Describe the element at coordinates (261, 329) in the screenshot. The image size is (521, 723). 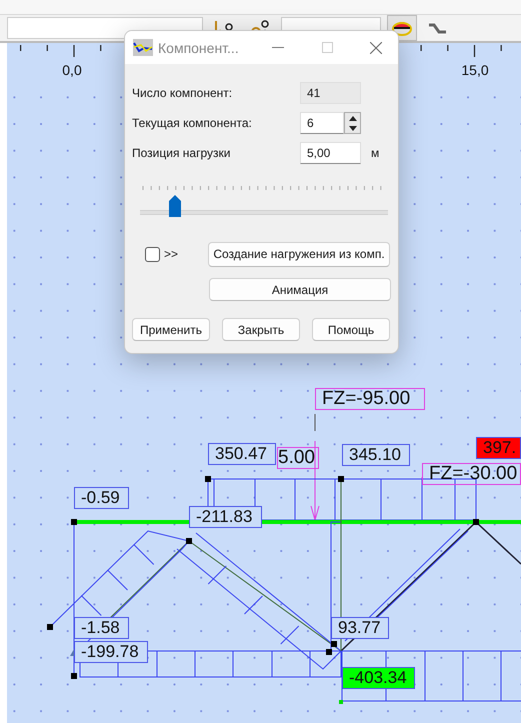
I see `dialog-button: Закрыть` at that location.